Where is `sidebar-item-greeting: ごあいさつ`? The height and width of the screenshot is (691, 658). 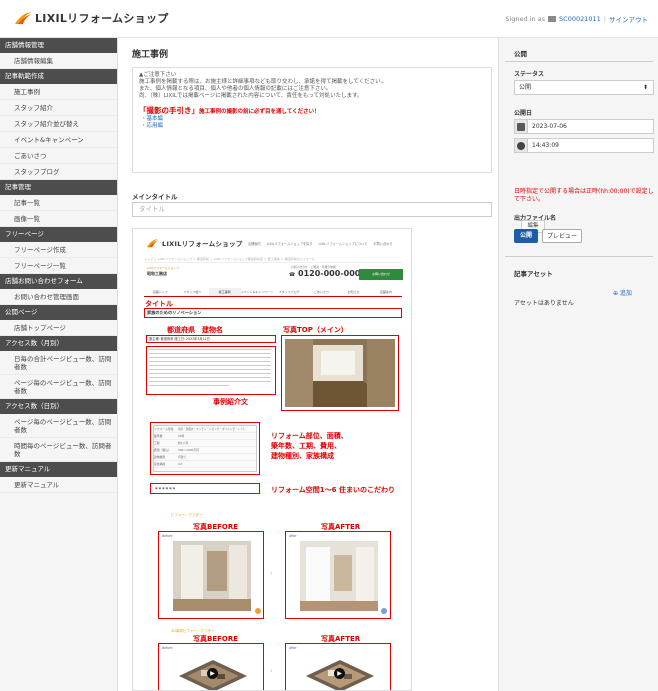
sidebar-item-greeting: ごあいさつ is located at coordinates (58, 156).